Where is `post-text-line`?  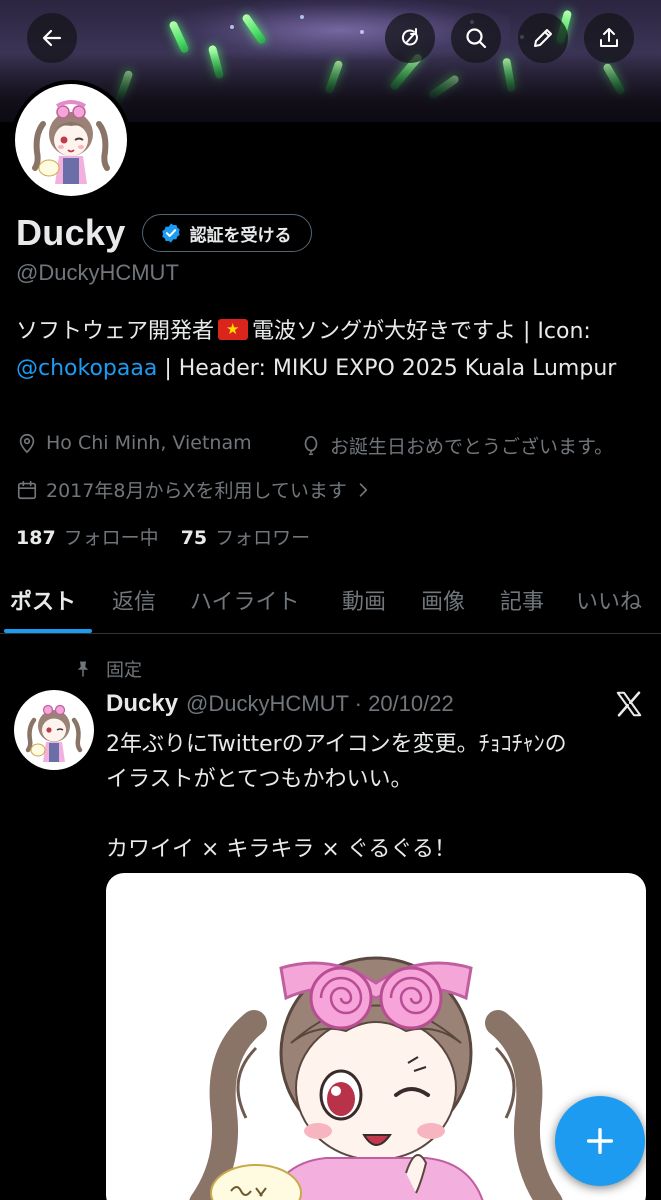 post-text-line is located at coordinates (376, 814).